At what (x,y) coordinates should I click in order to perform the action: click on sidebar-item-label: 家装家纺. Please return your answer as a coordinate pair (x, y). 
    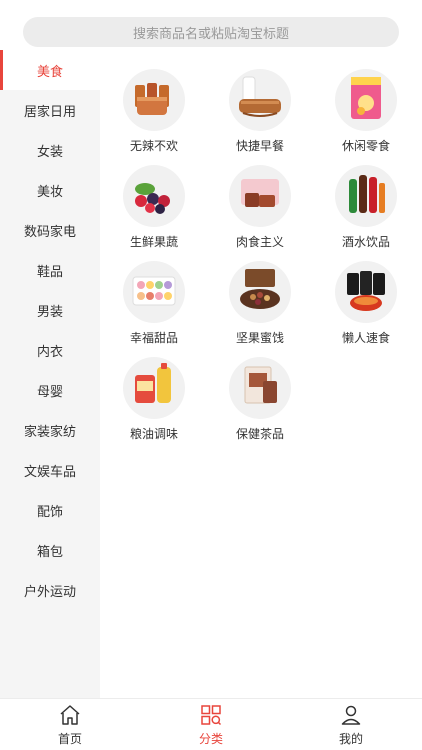
    Looking at the image, I should click on (49, 432).